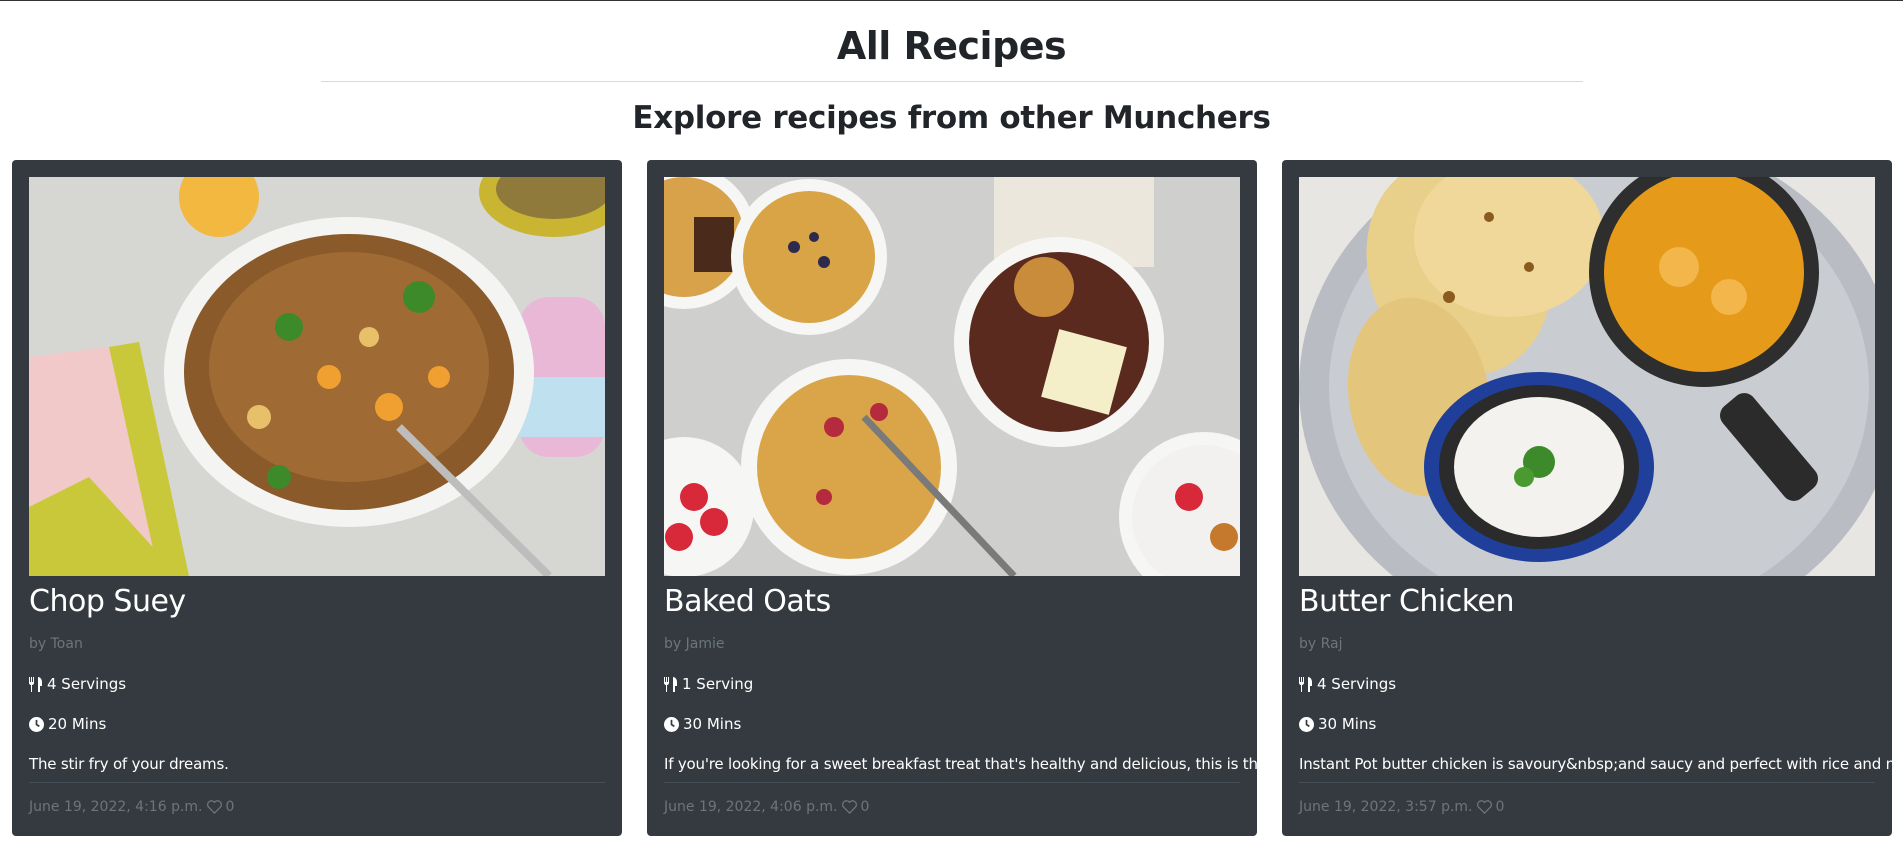  I want to click on recipe-title: Baked Oats, so click(952, 602).